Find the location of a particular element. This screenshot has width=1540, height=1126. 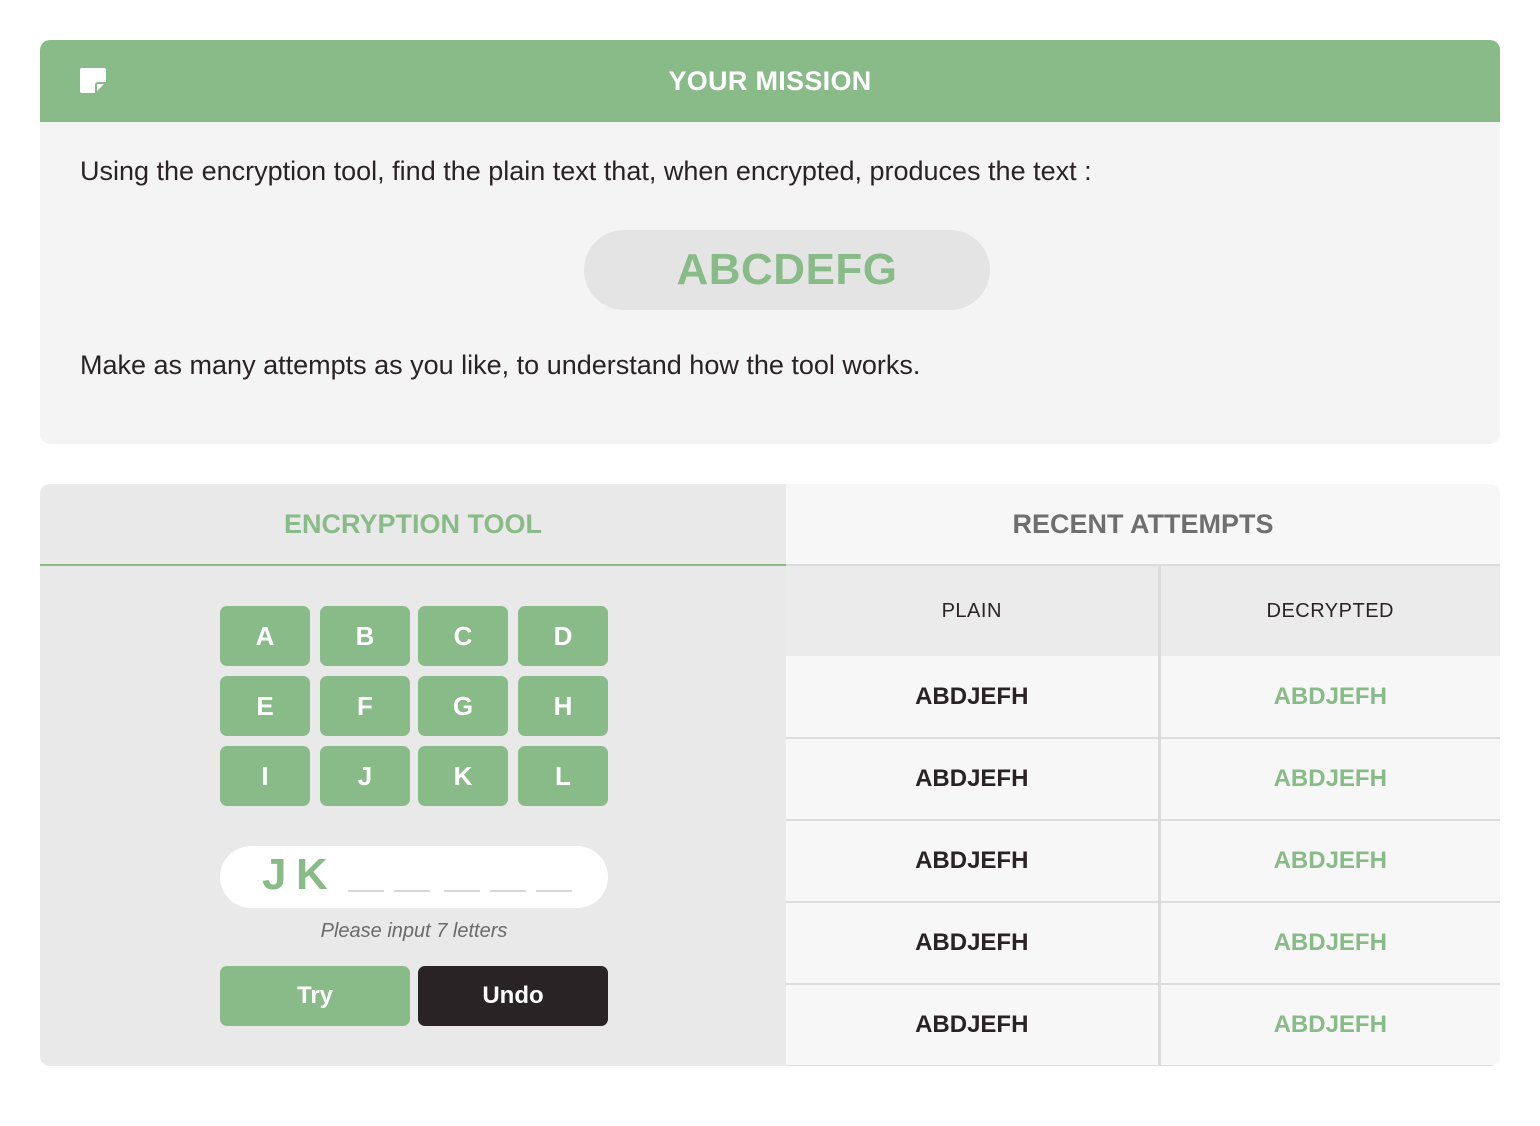

column-header-plain: PLAIN is located at coordinates (973, 611).